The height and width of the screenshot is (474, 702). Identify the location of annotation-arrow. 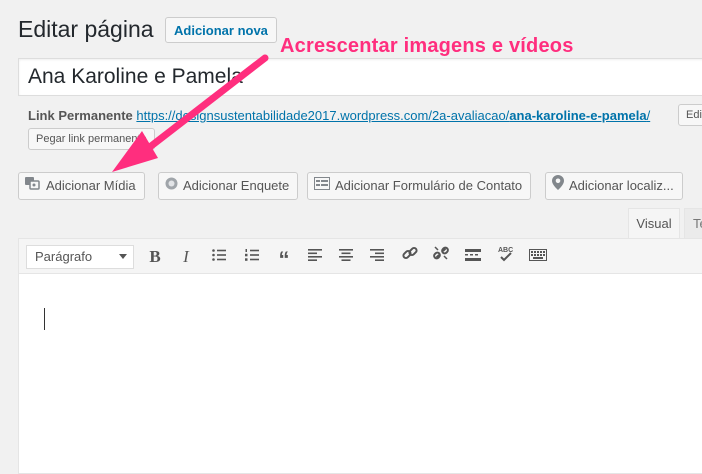
(190, 113).